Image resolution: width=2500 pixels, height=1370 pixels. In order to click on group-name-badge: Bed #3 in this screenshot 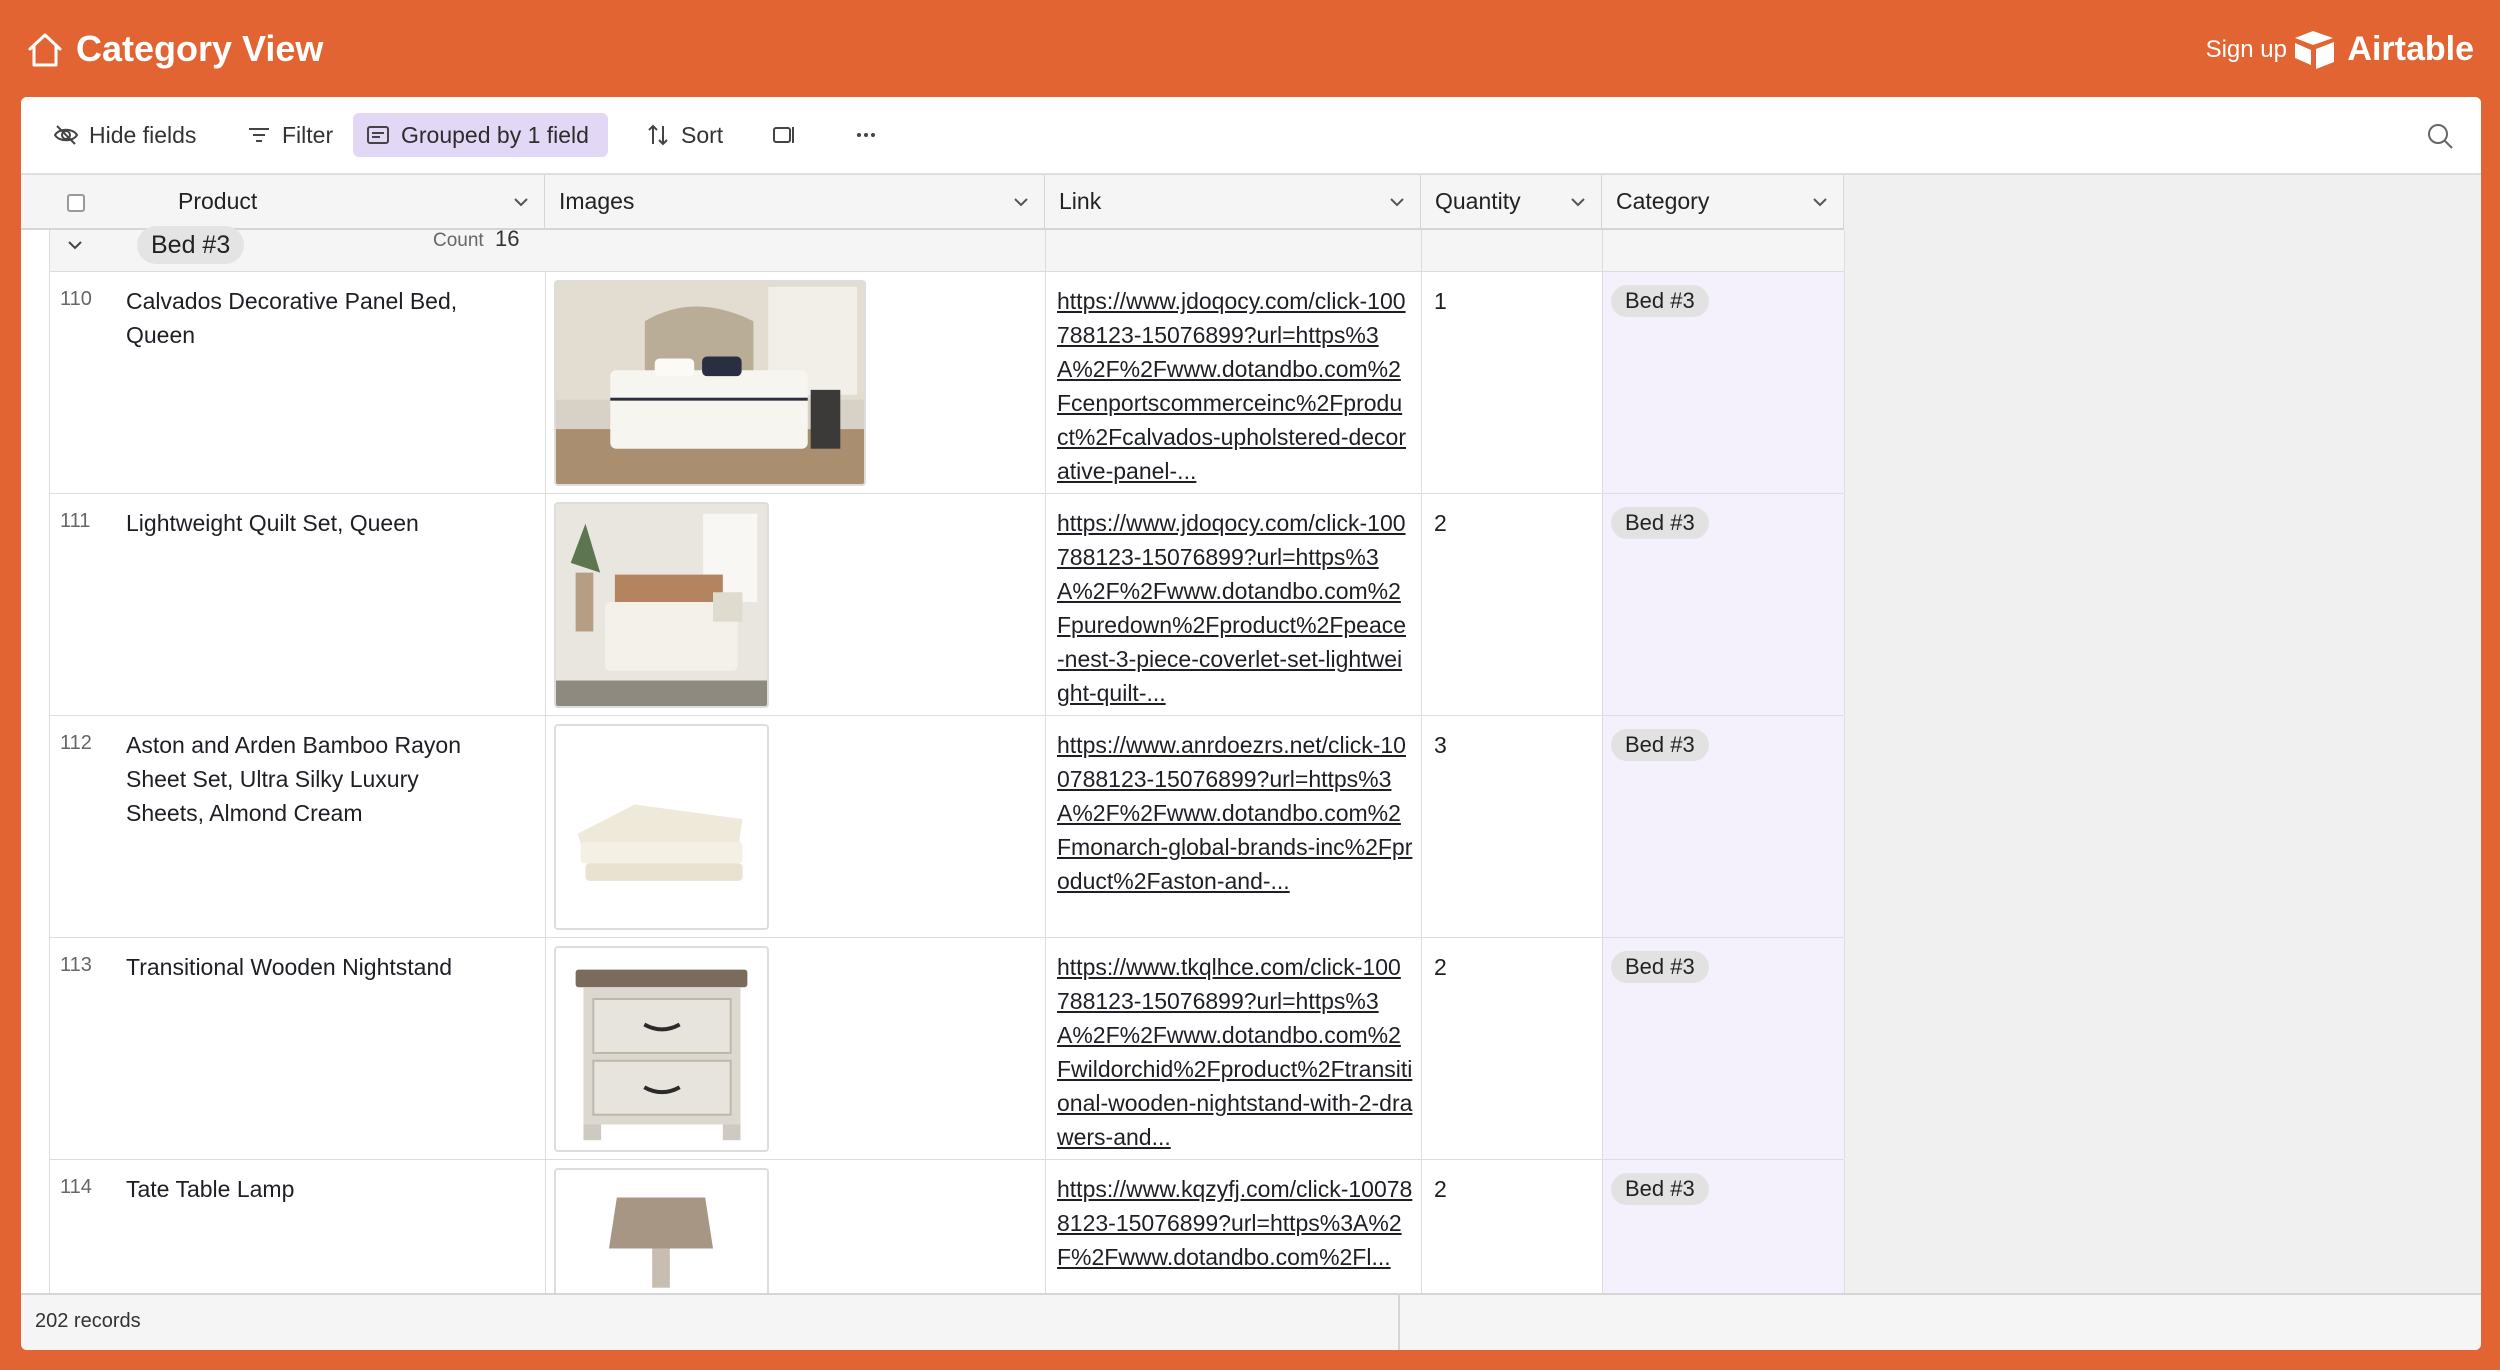, I will do `click(191, 245)`.